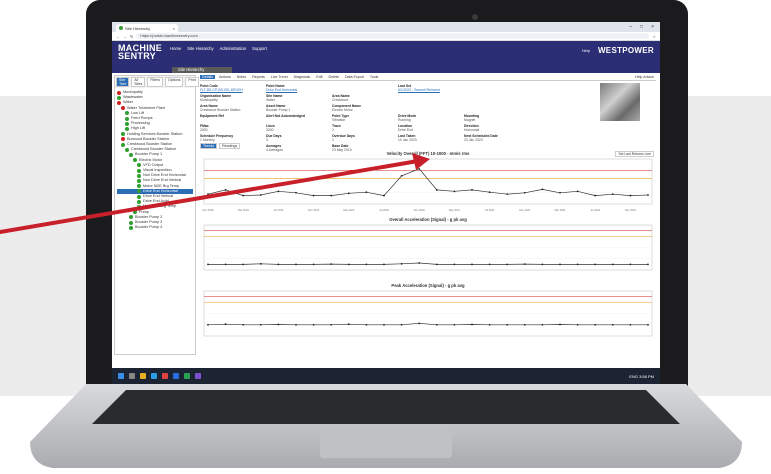 This screenshot has width=771, height=474. What do you see at coordinates (231, 90) in the screenshot?
I see `field-value: FLT-DE-CP-BS-001-DEHZH` at bounding box center [231, 90].